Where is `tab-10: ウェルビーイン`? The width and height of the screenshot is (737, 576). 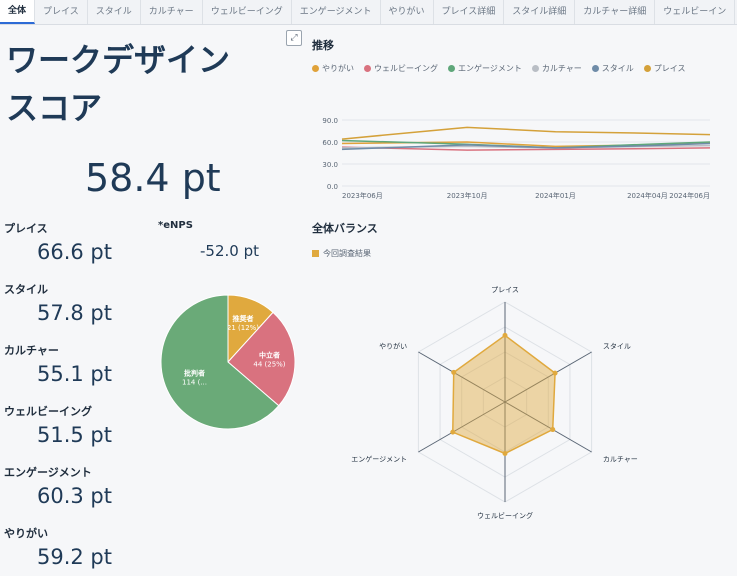
tab-10: ウェルビーイン is located at coordinates (695, 12).